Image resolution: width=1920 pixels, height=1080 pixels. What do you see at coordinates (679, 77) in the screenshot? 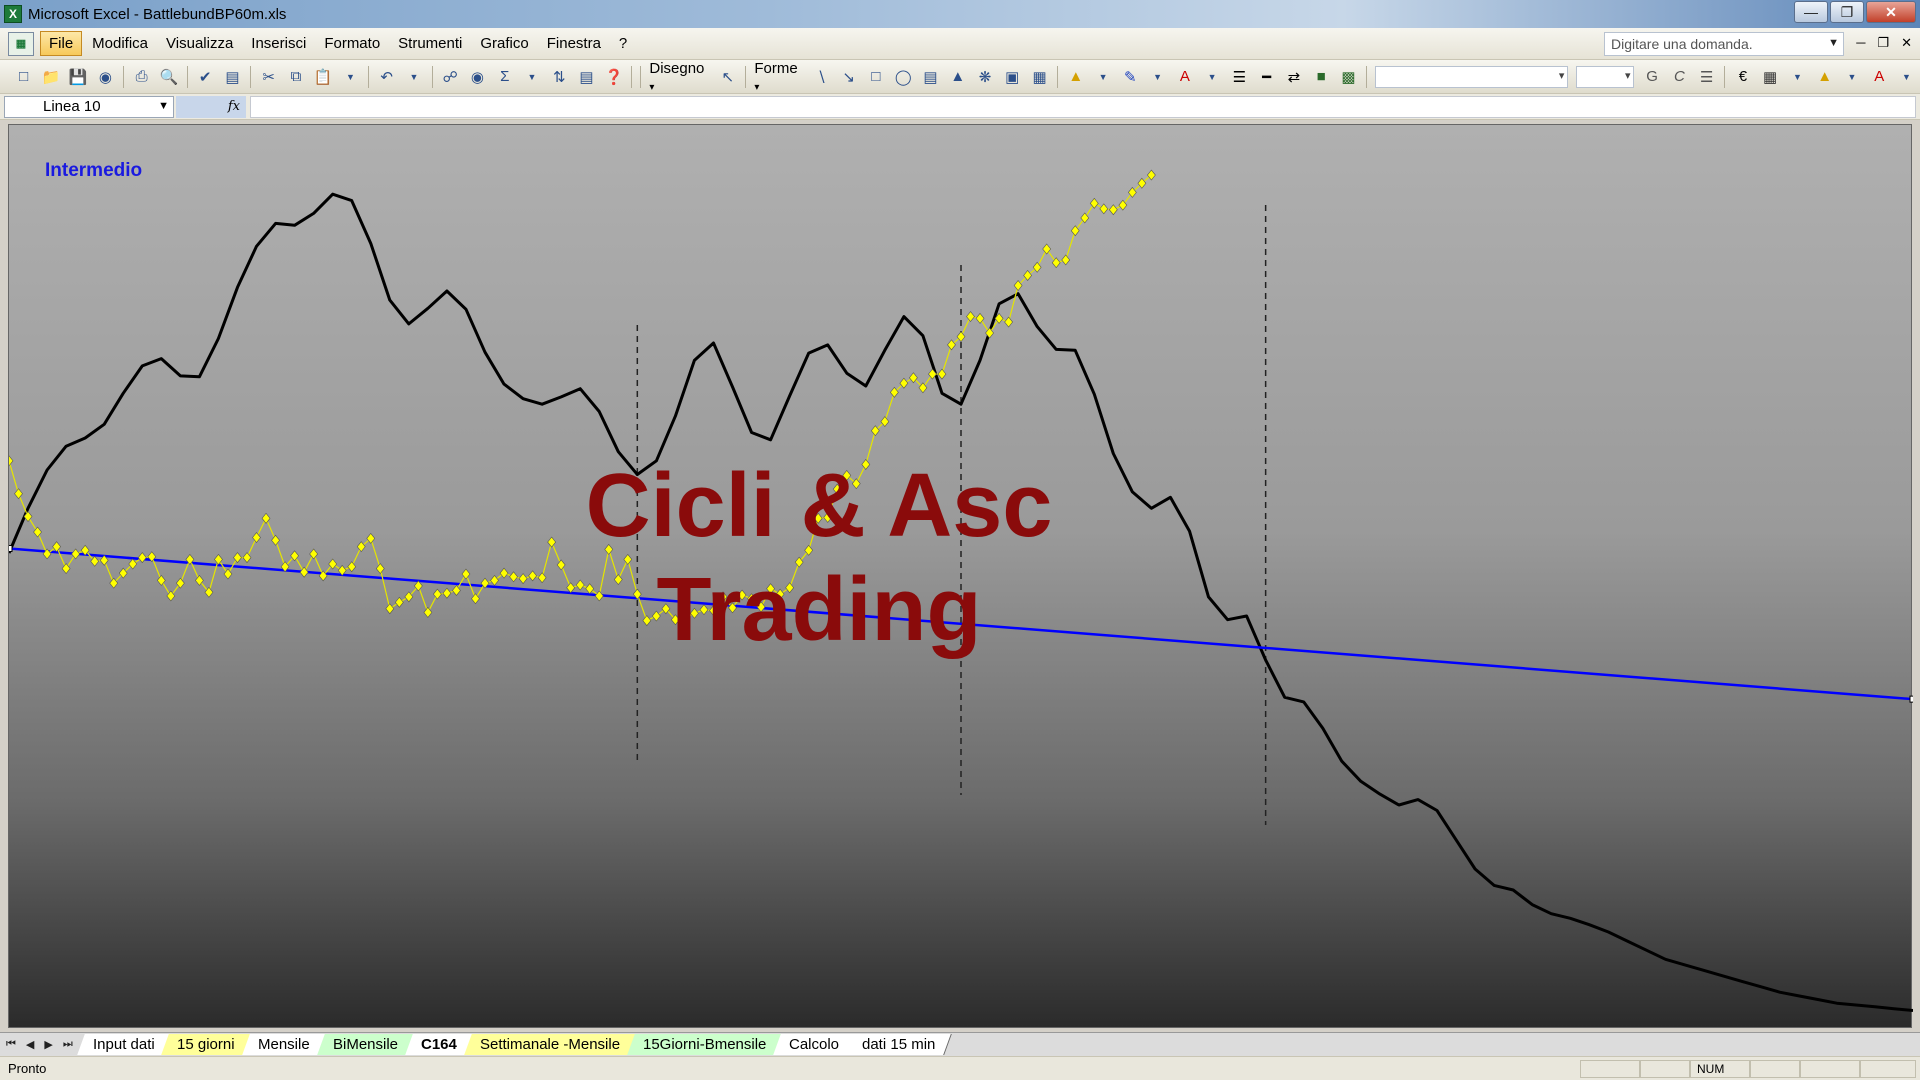
I see `drawing-menu: Disegno` at bounding box center [679, 77].